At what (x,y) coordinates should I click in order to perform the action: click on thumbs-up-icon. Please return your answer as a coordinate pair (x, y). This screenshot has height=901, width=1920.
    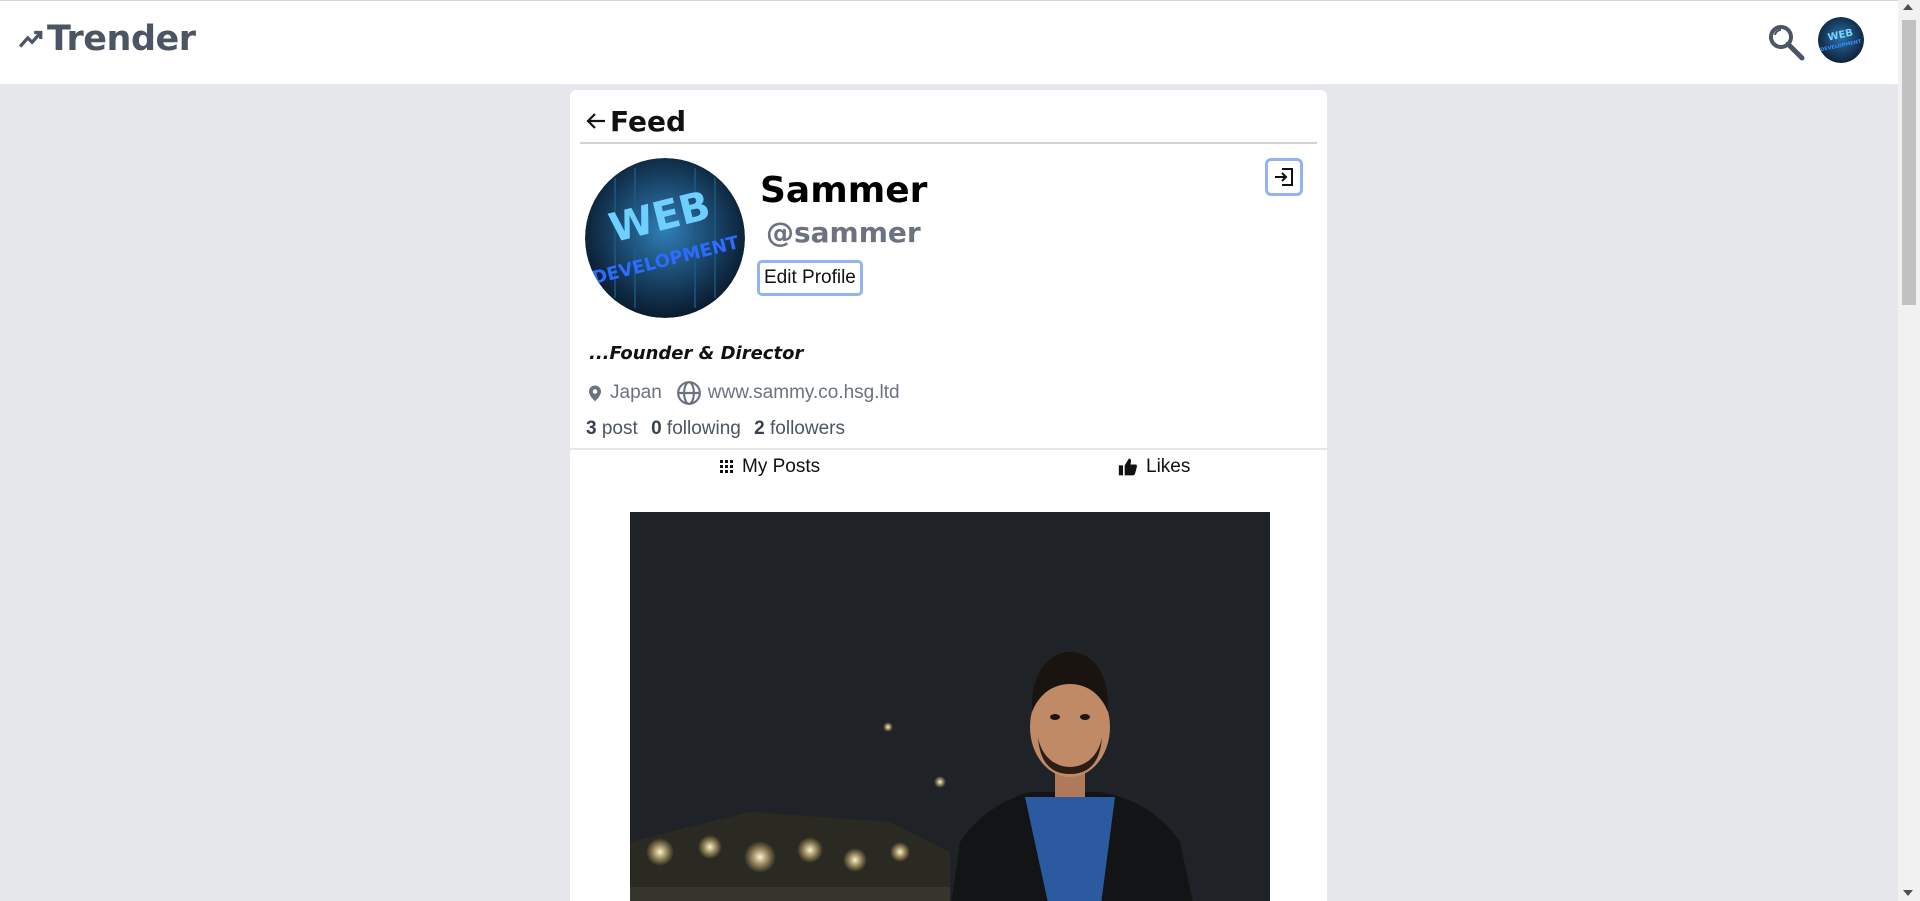
    Looking at the image, I should click on (1127, 467).